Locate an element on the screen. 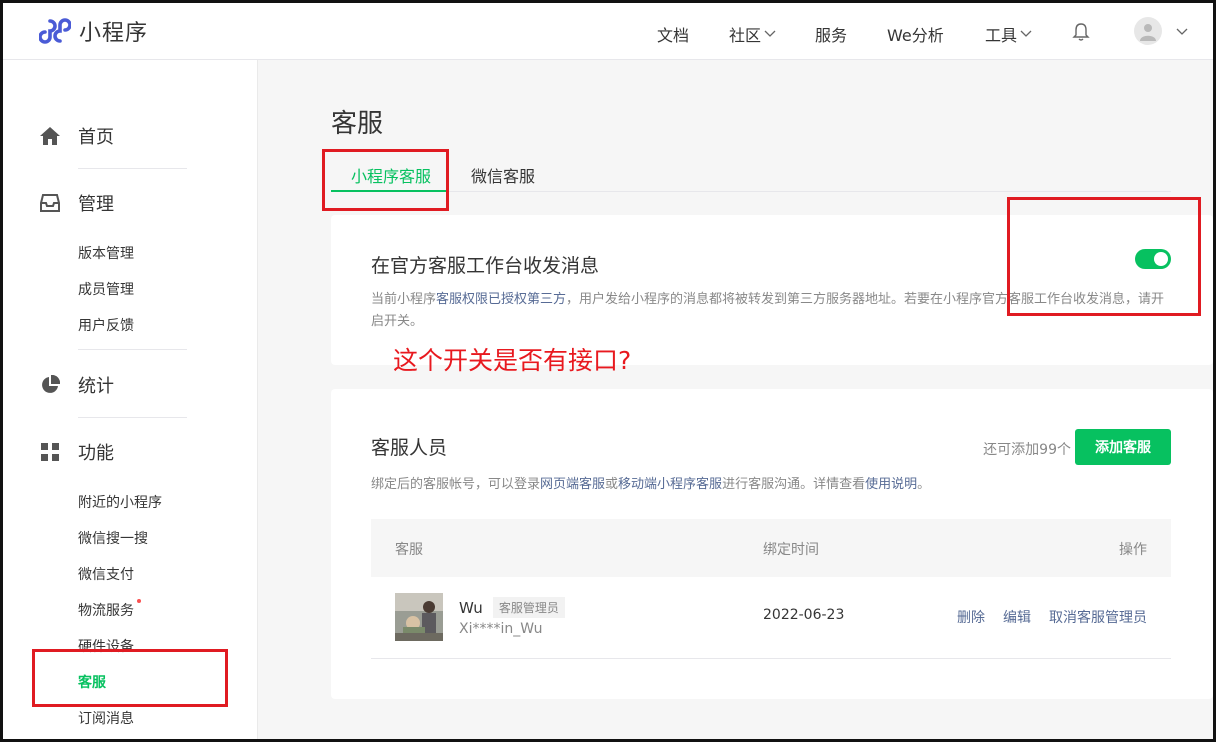  column-header-actions: 操作 is located at coordinates (1133, 550).